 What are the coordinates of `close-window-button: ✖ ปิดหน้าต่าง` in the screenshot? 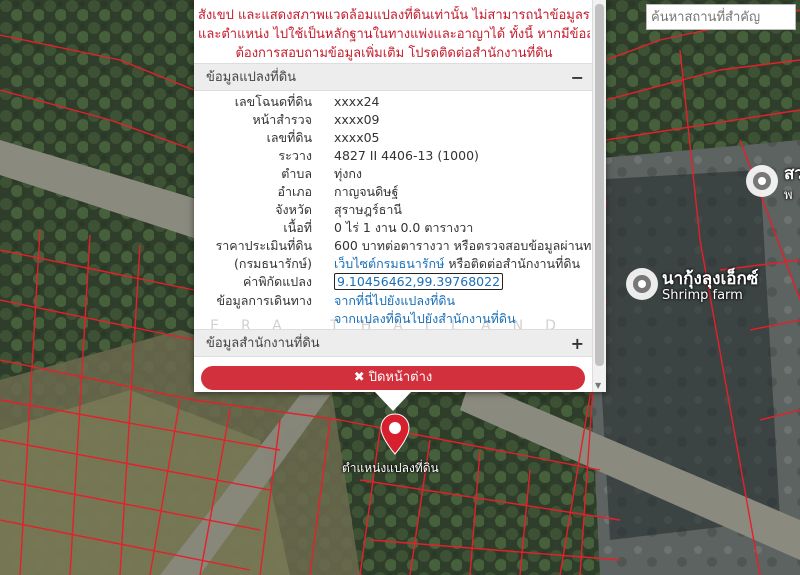 It's located at (393, 378).